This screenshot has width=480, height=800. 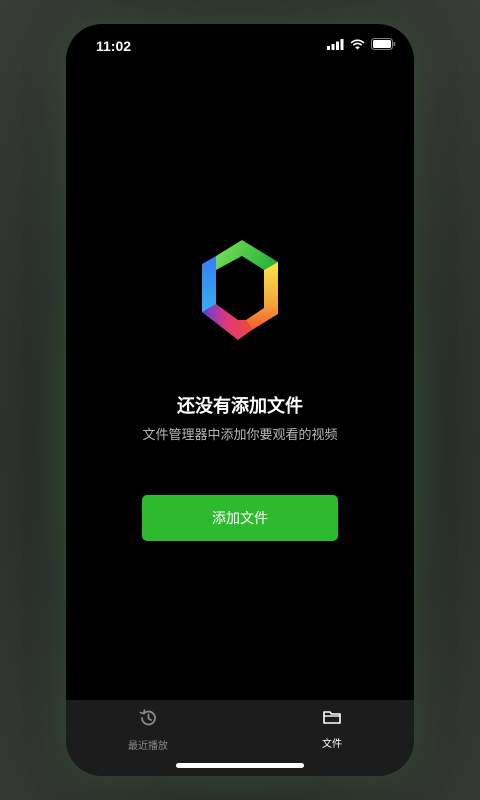 What do you see at coordinates (383, 44) in the screenshot?
I see `battery-icon` at bounding box center [383, 44].